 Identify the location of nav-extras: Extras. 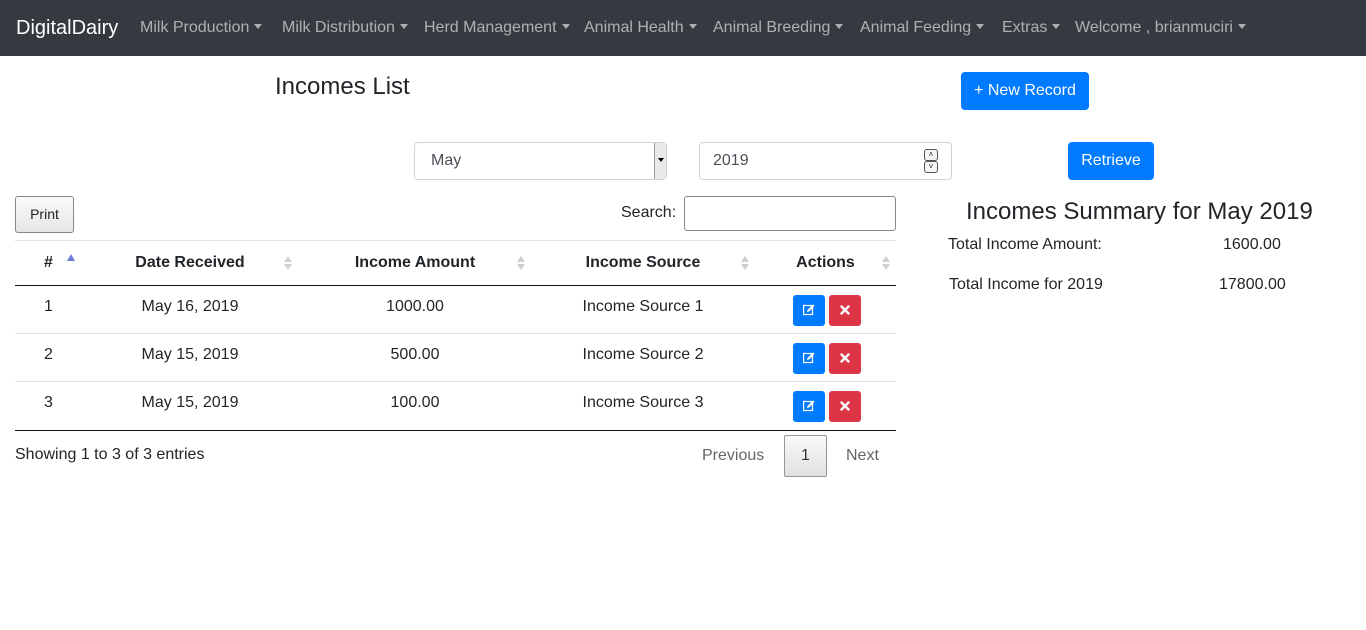
(1031, 28).